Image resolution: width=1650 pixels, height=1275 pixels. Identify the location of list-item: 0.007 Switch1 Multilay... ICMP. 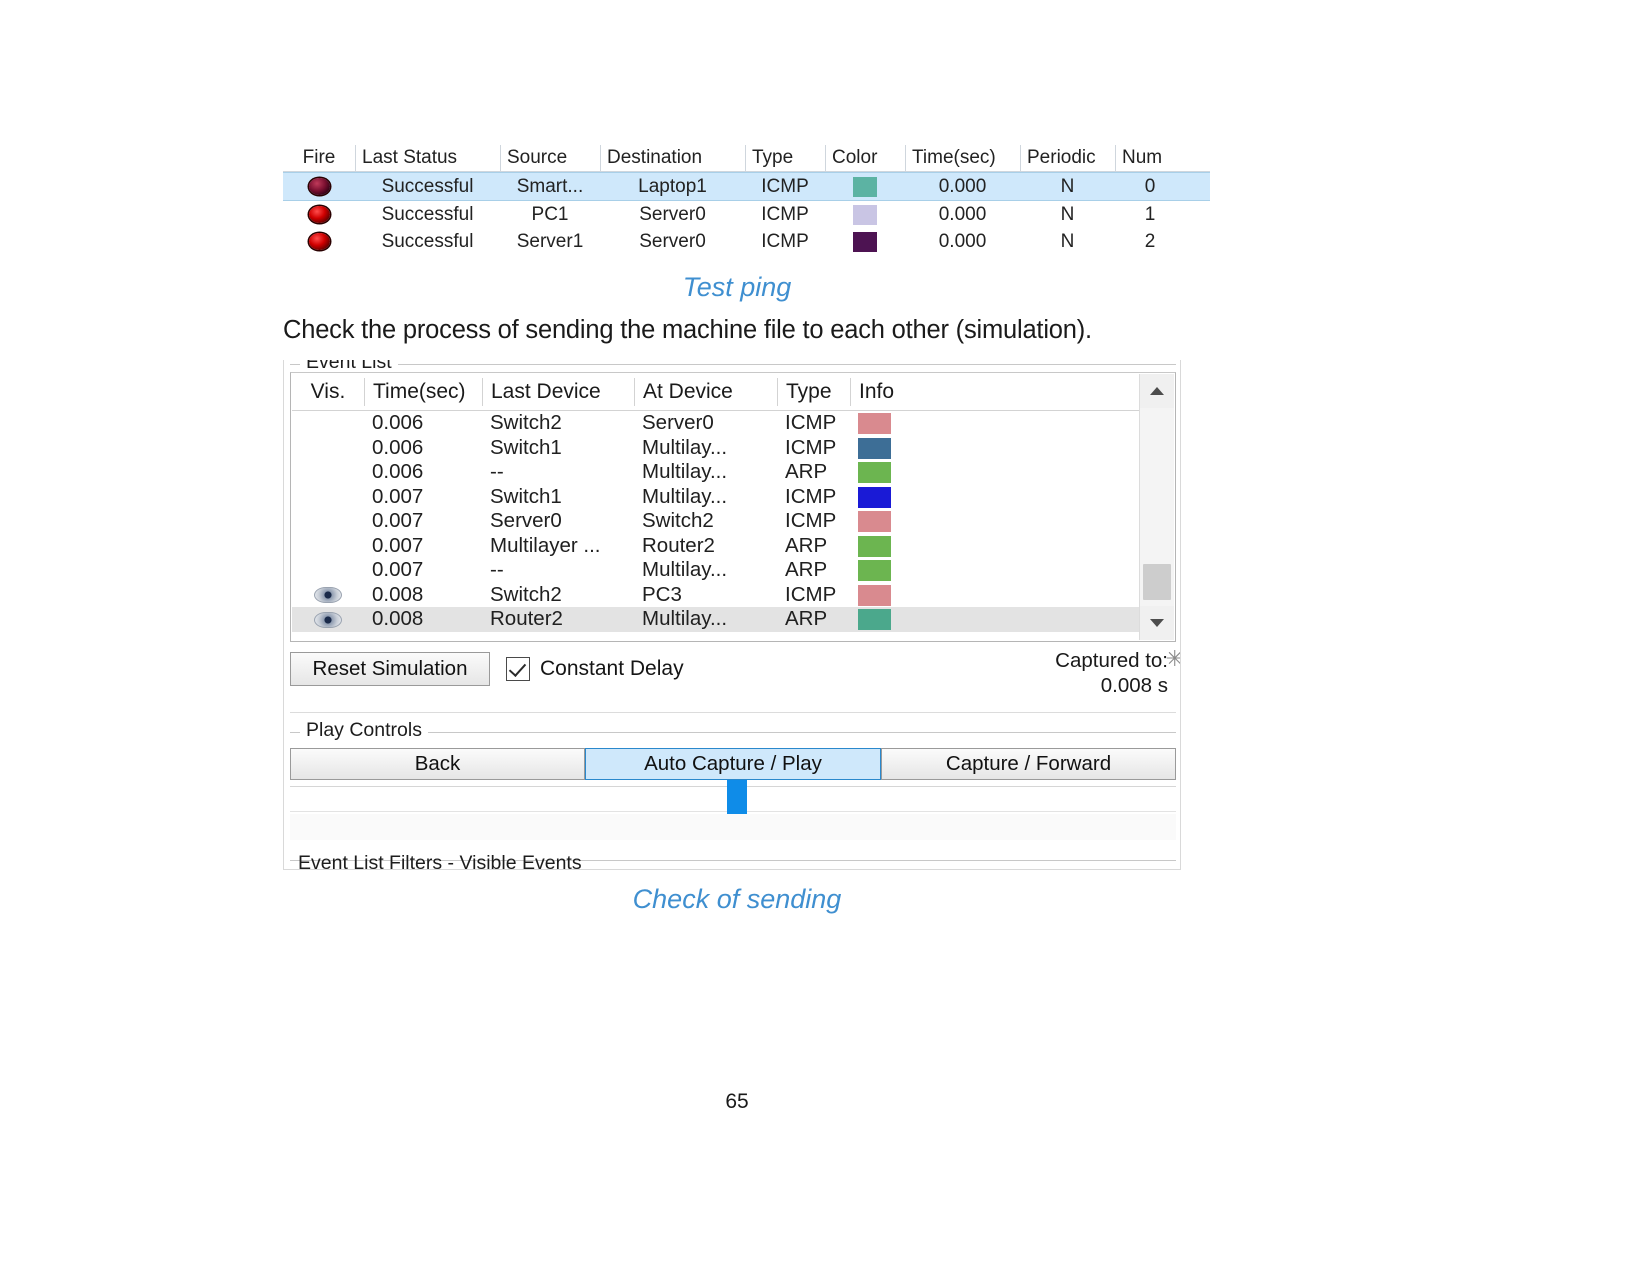
(715, 497).